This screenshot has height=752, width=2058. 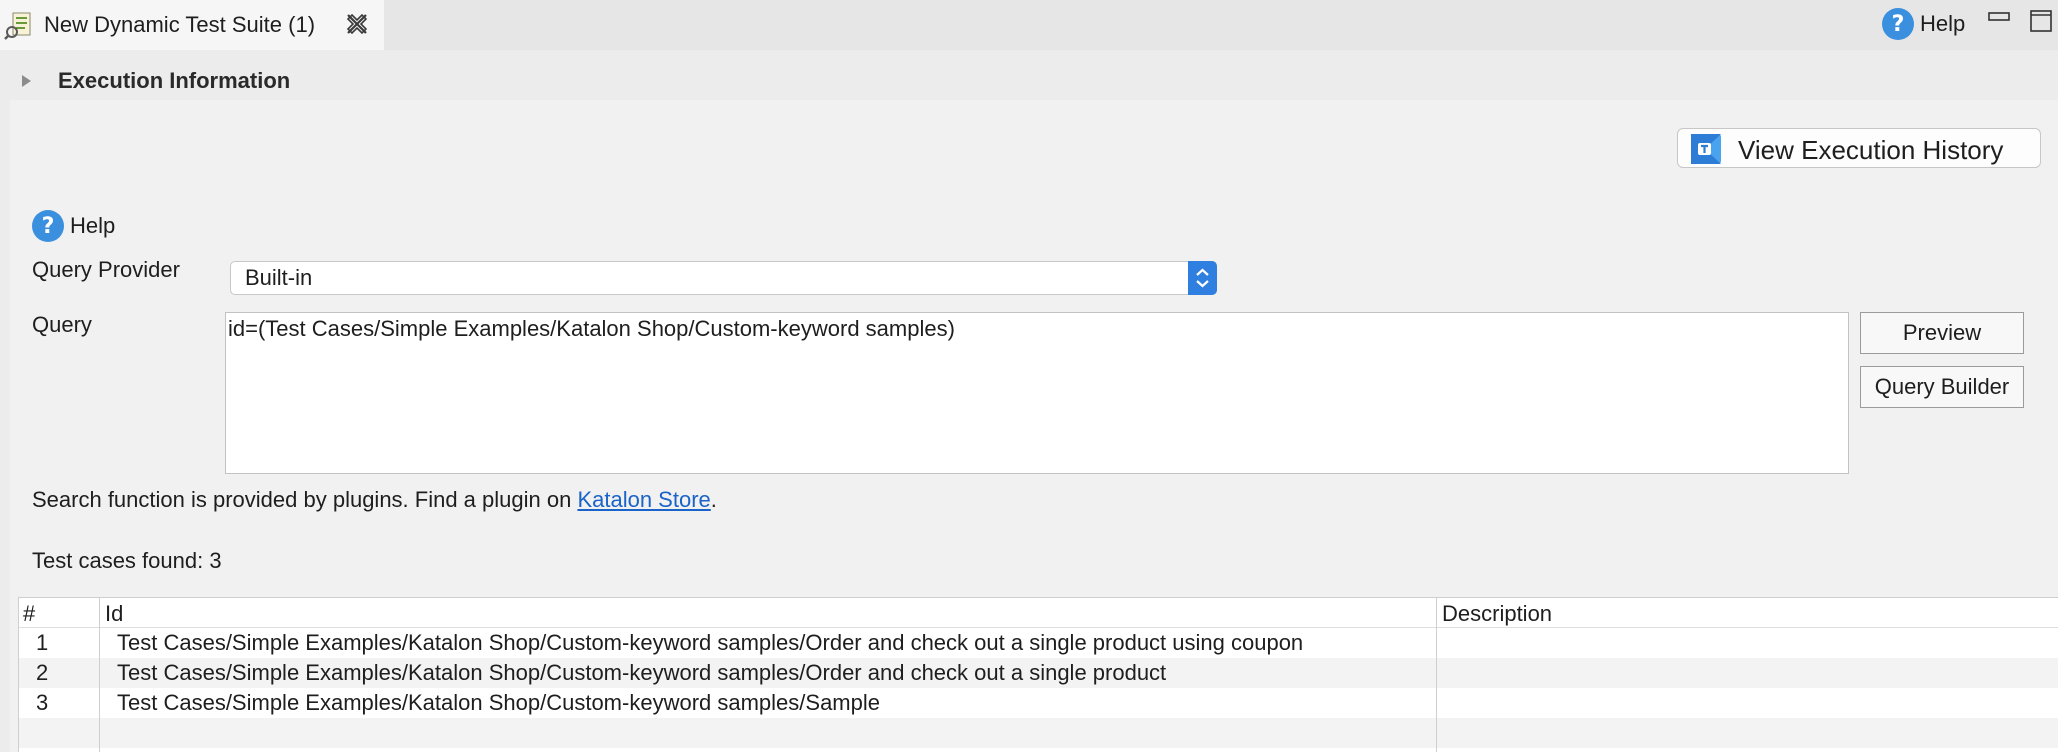 I want to click on editor-tab: New Dynamic Test Suite (1), so click(x=192, y=25).